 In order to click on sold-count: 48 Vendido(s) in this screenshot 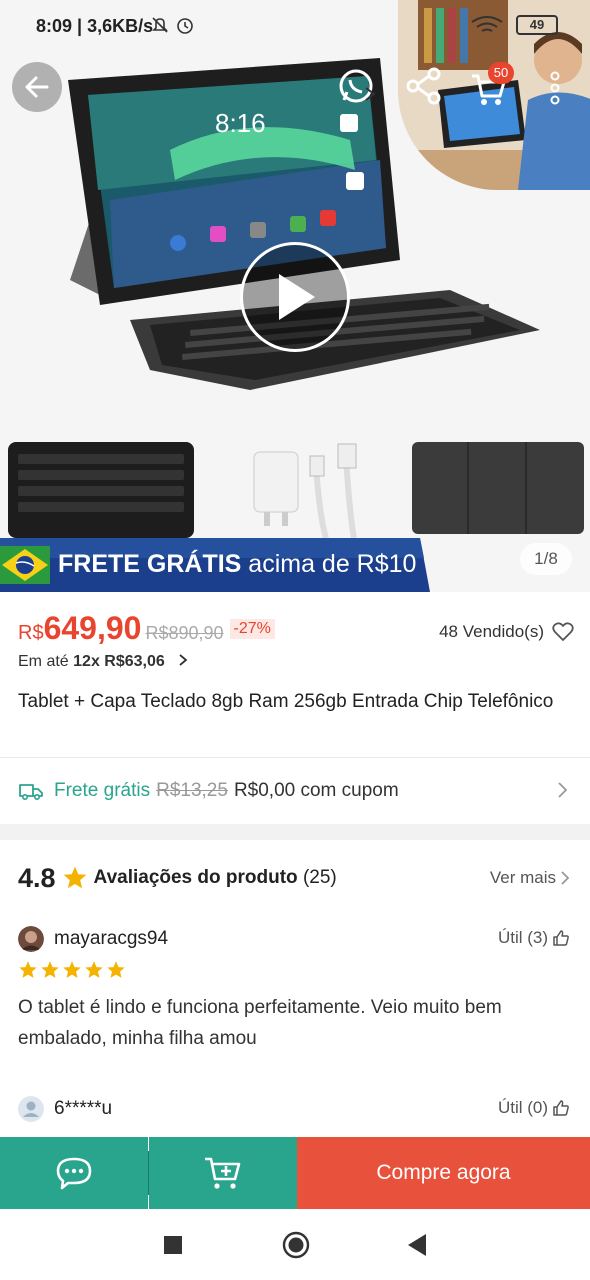, I will do `click(506, 632)`.